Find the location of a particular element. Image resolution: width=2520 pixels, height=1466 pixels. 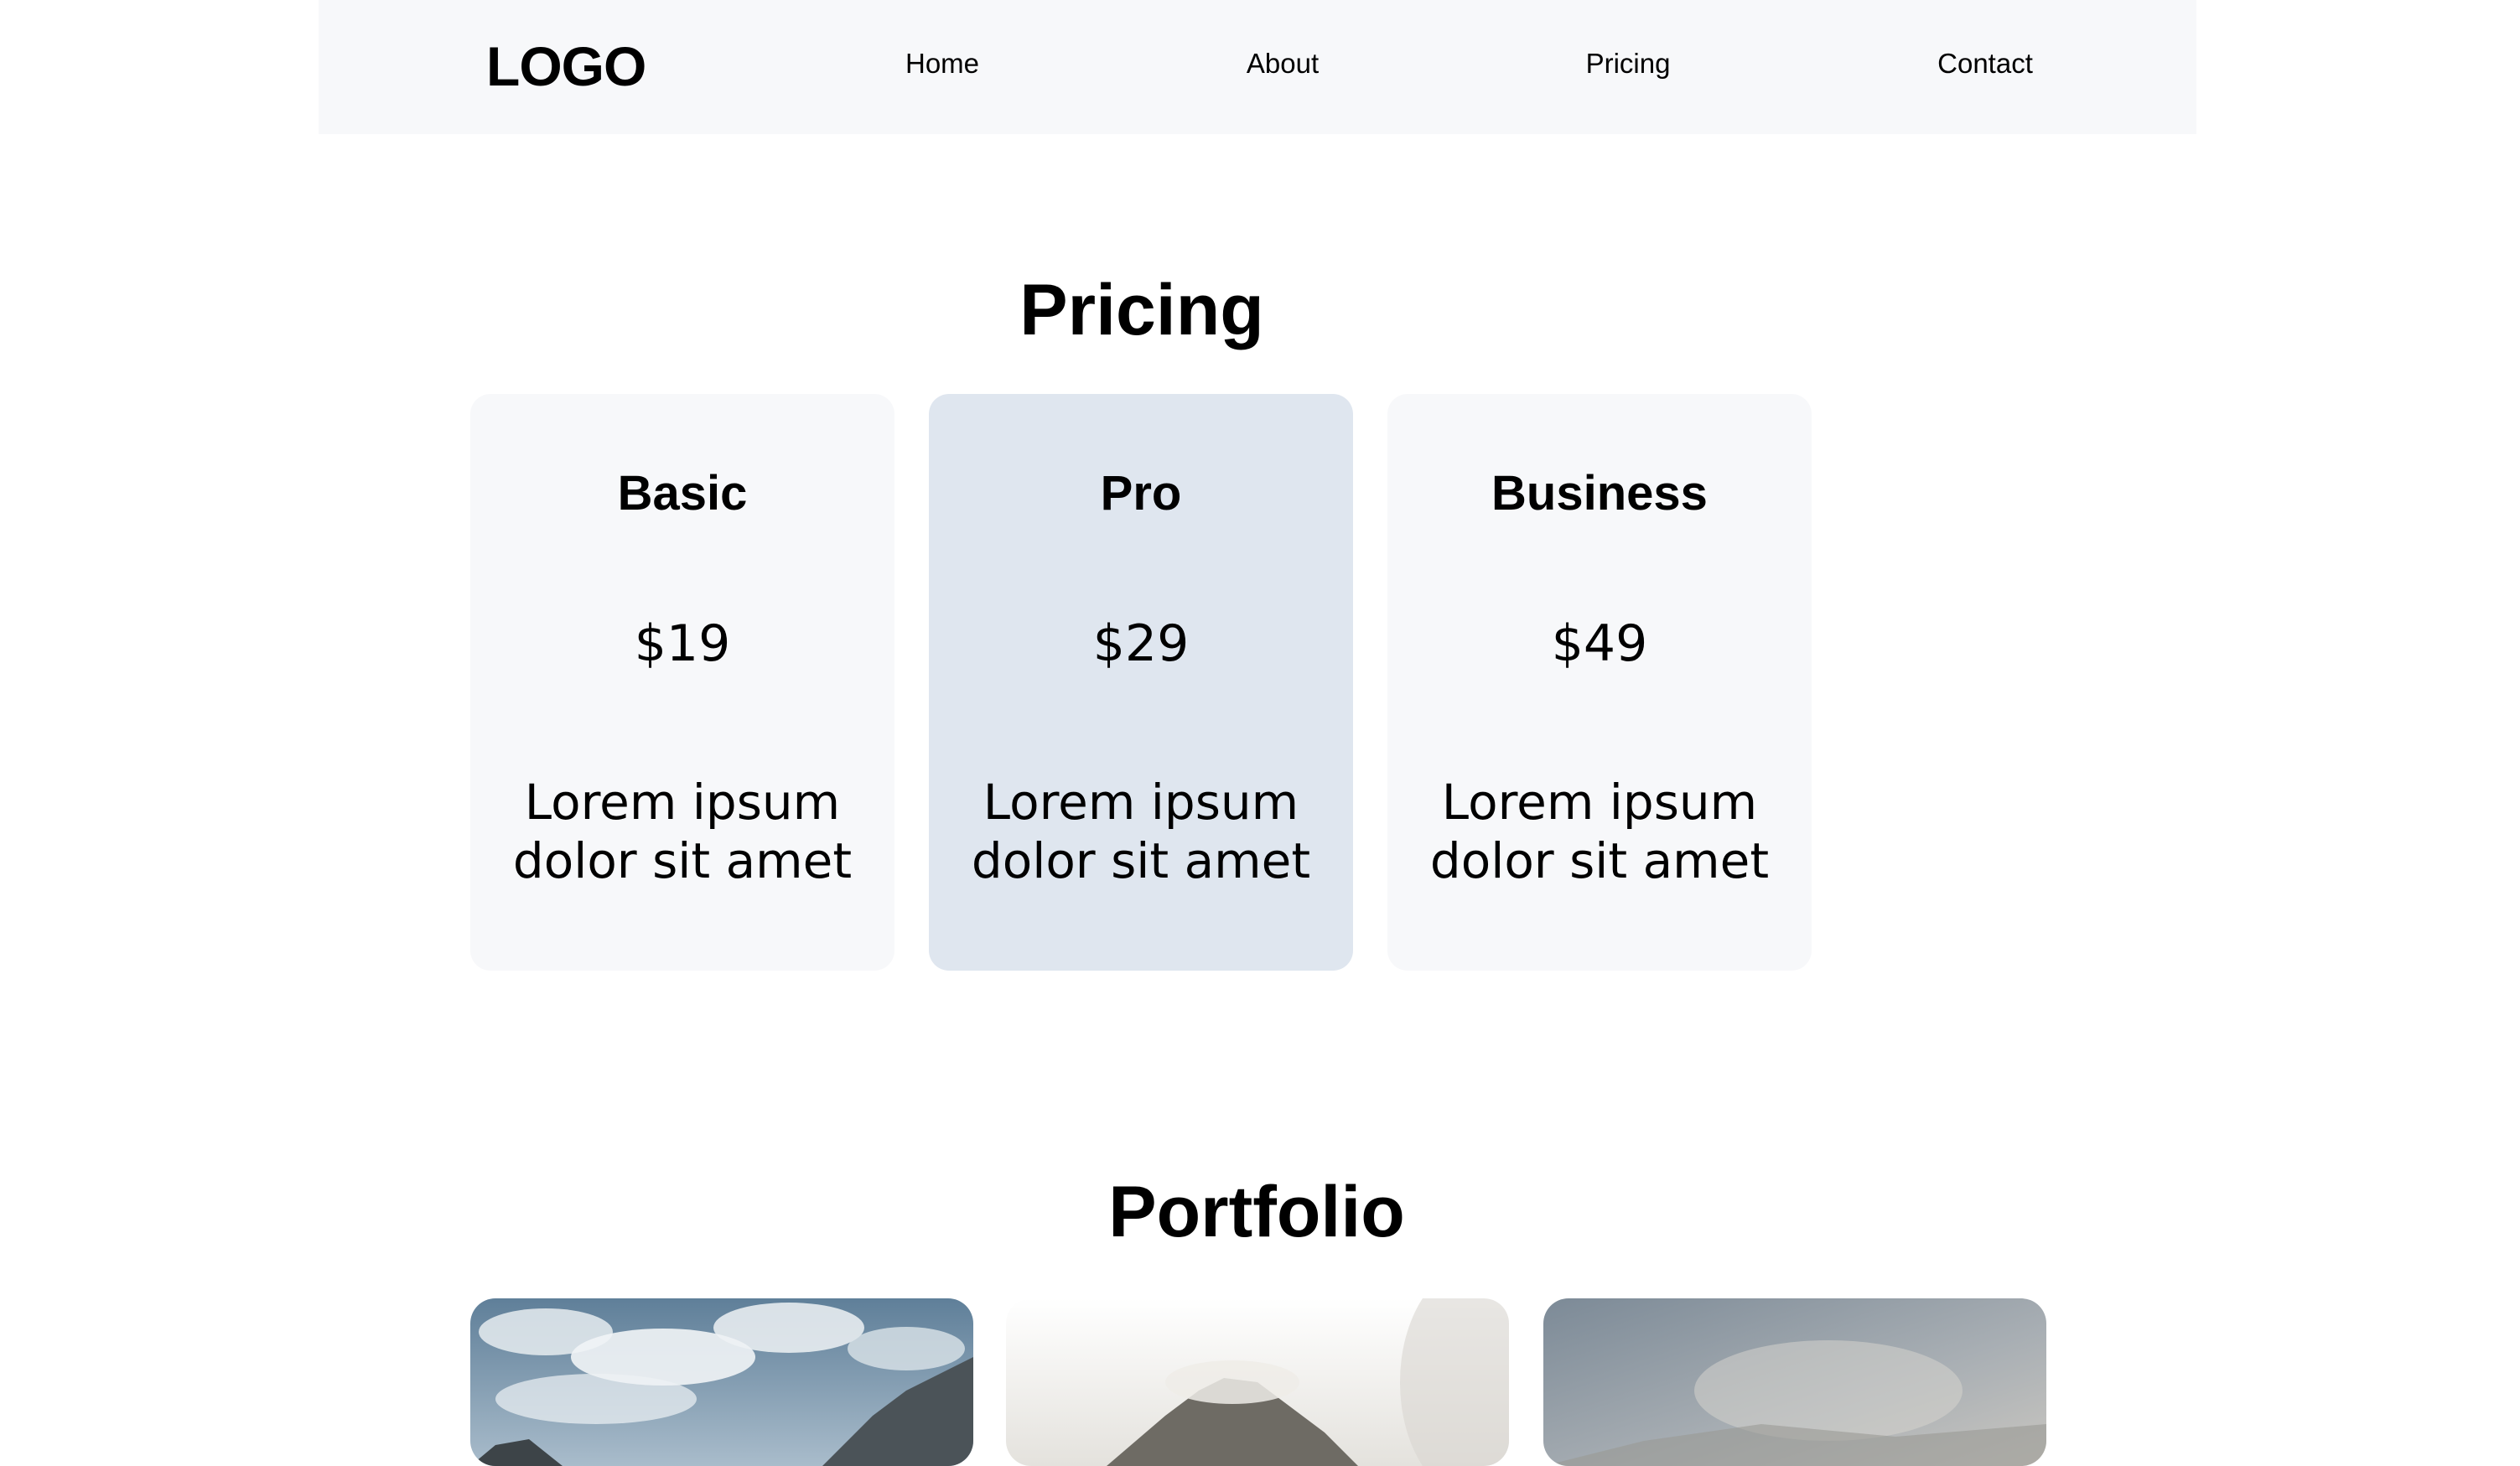

top-navbar: LOGO Home About Pricing Contact is located at coordinates (1257, 67).